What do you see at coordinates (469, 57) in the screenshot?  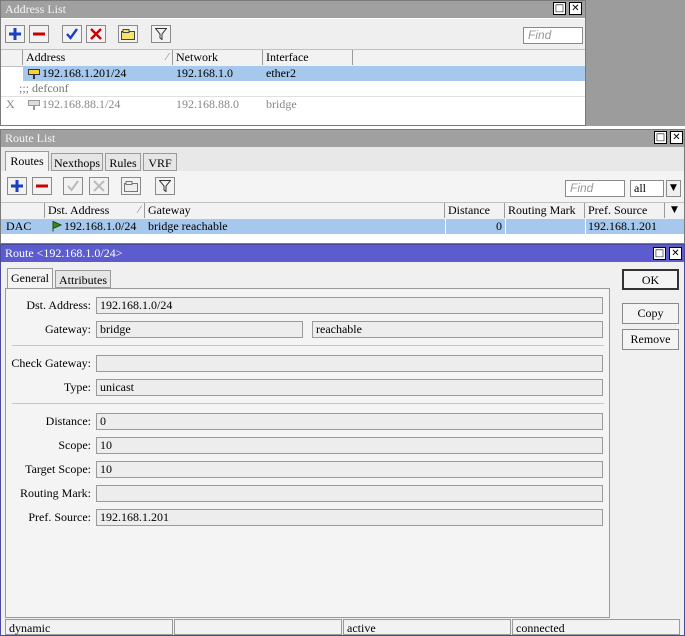 I see `filler-column-header` at bounding box center [469, 57].